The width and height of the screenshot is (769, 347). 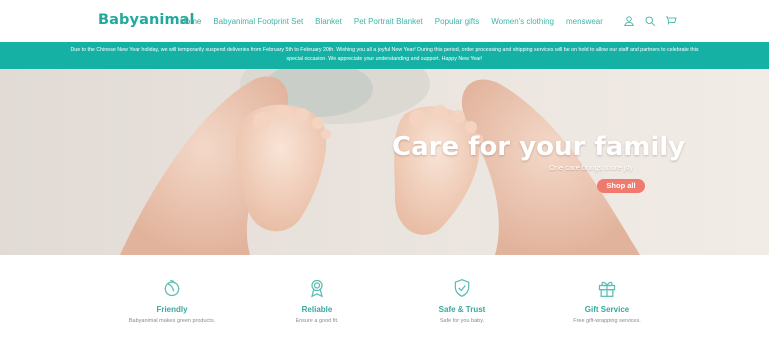 What do you see at coordinates (629, 20) in the screenshot?
I see `account-icon` at bounding box center [629, 20].